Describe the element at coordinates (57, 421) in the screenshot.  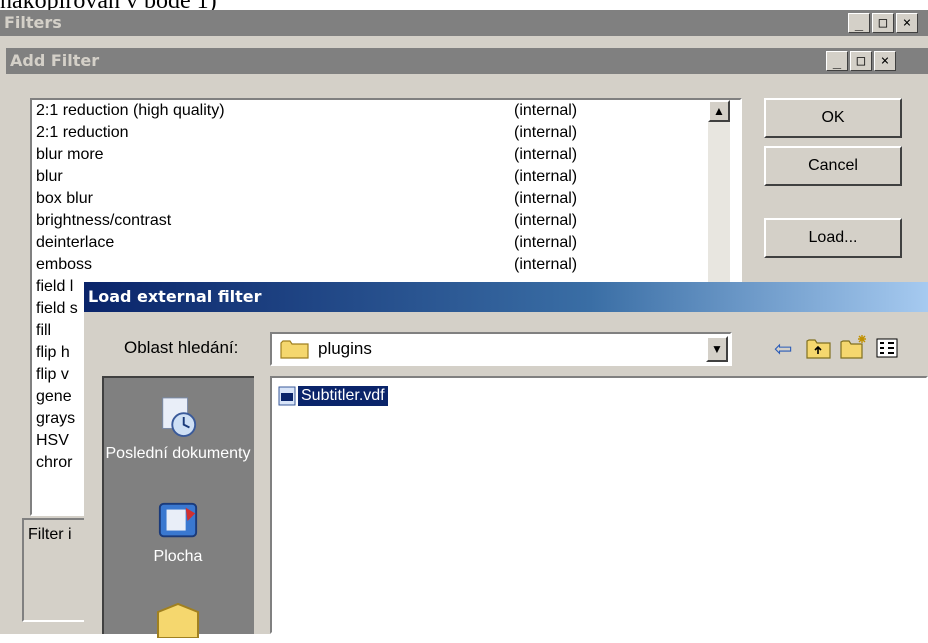
I see `list-item-partial: grays` at that location.